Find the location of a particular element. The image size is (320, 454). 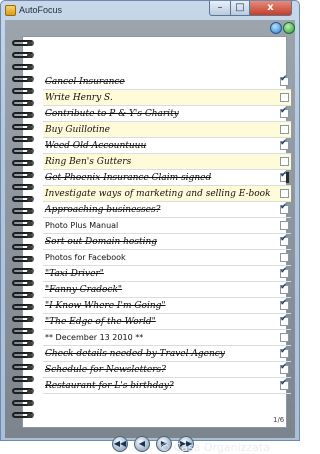

task-row: Restaurant for L's birthday? is located at coordinates (167, 386).